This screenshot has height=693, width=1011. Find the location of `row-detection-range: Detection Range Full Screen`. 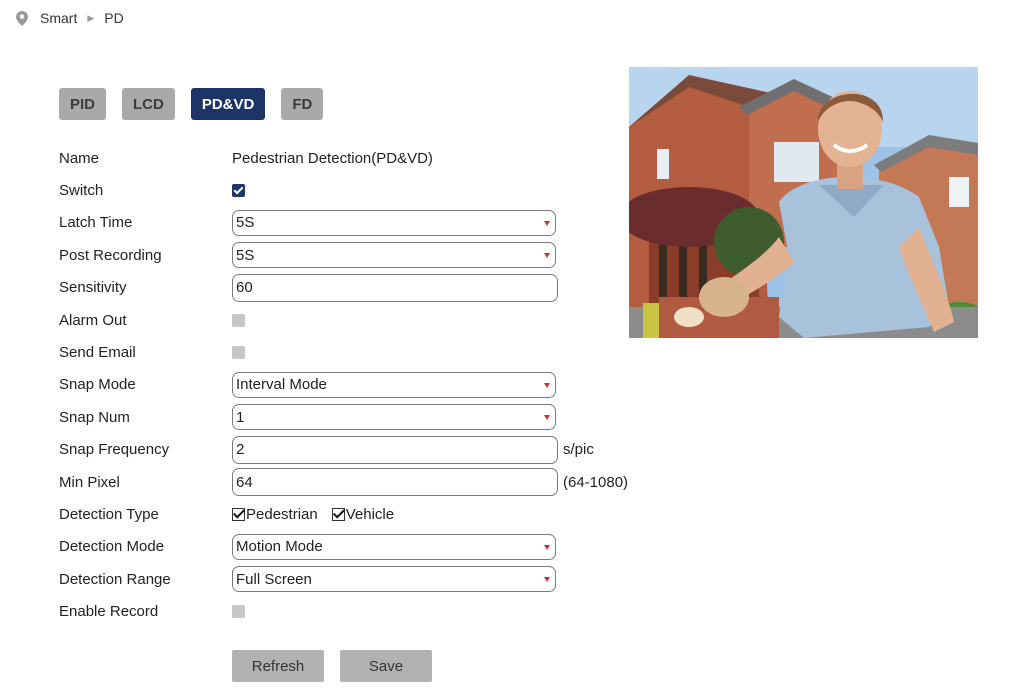

row-detection-range: Detection Range Full Screen is located at coordinates (359, 579).